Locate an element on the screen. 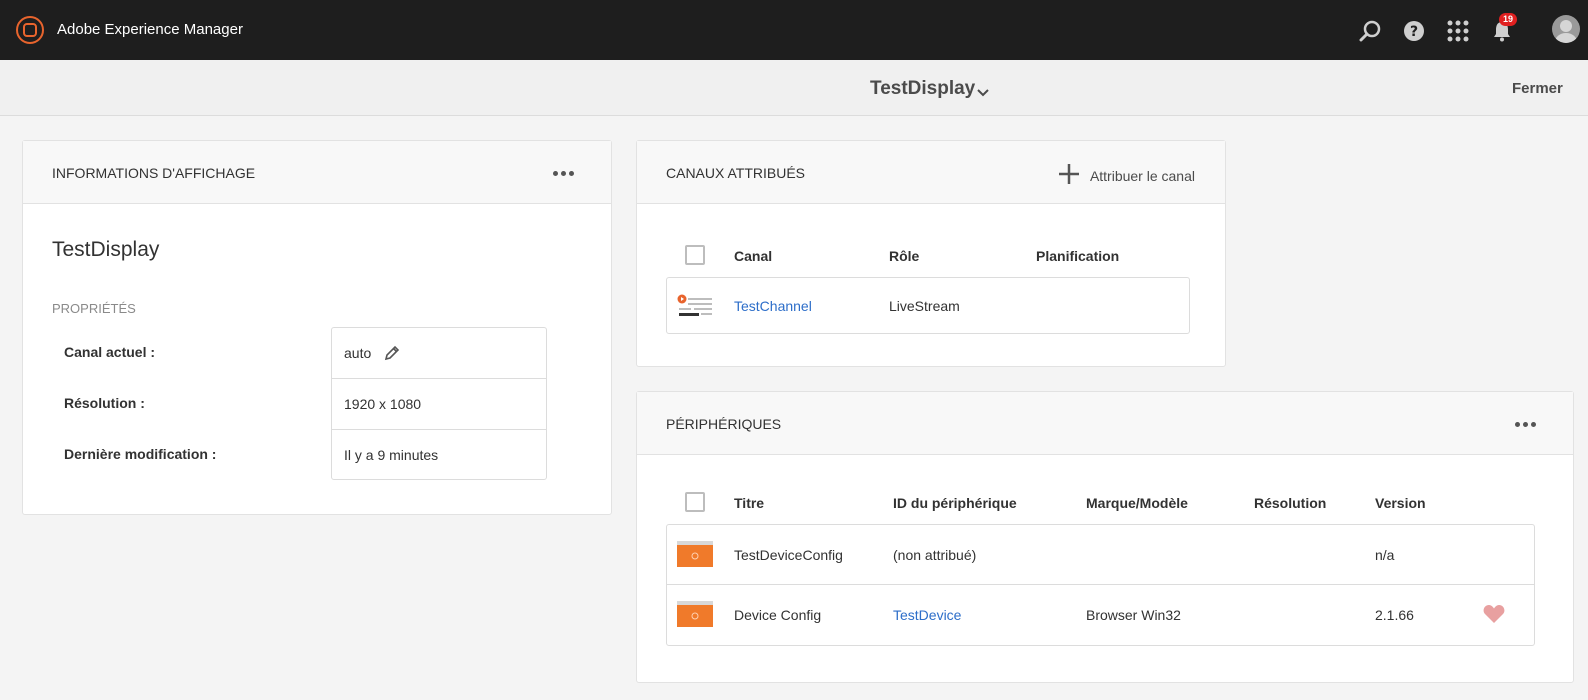  heart-icon is located at coordinates (1494, 615).